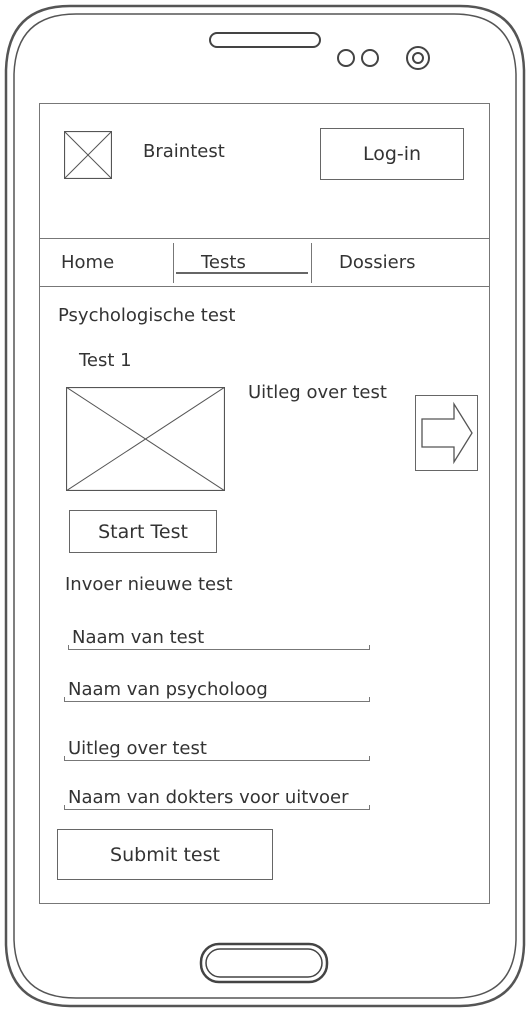  Describe the element at coordinates (87, 262) in the screenshot. I see `tab-home: Home` at that location.